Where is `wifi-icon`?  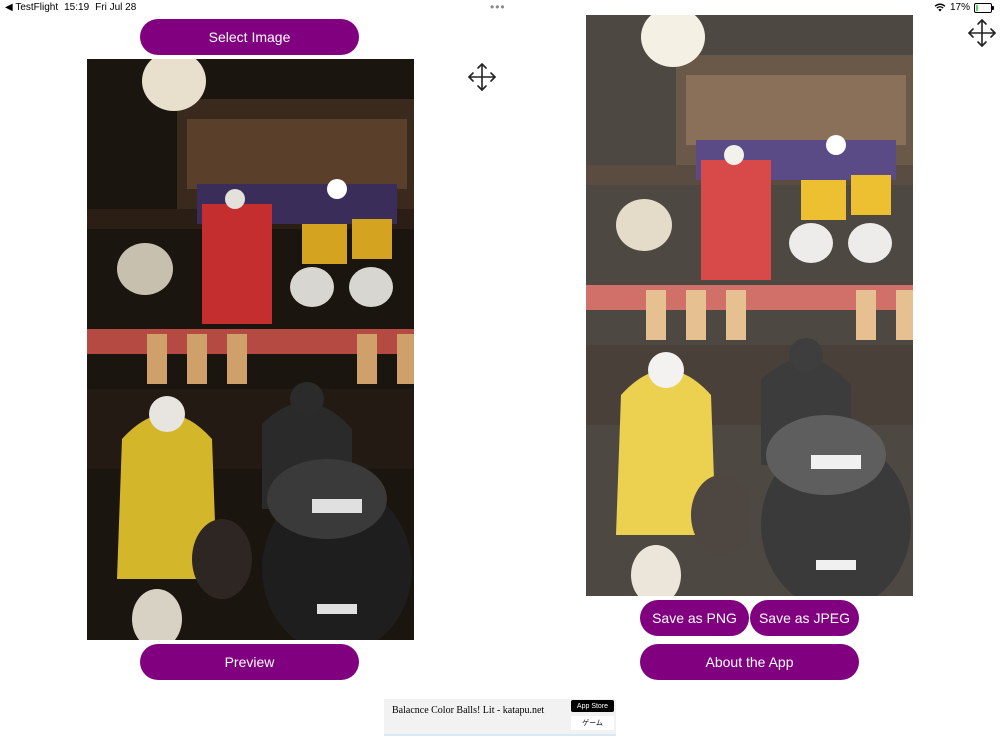 wifi-icon is located at coordinates (940, 7).